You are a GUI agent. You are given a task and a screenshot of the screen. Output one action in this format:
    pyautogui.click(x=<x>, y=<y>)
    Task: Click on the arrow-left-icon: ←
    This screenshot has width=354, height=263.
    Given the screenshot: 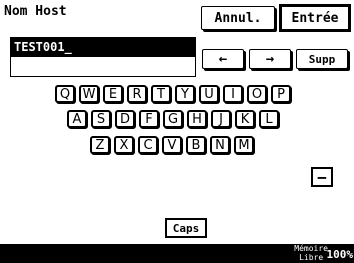 What is the action you would take?
    pyautogui.click(x=223, y=59)
    